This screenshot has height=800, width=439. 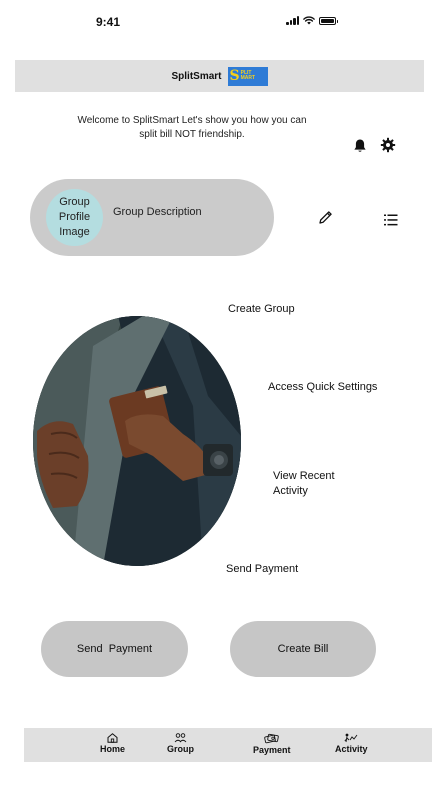 What do you see at coordinates (325, 217) in the screenshot?
I see `edit-pencil-icon` at bounding box center [325, 217].